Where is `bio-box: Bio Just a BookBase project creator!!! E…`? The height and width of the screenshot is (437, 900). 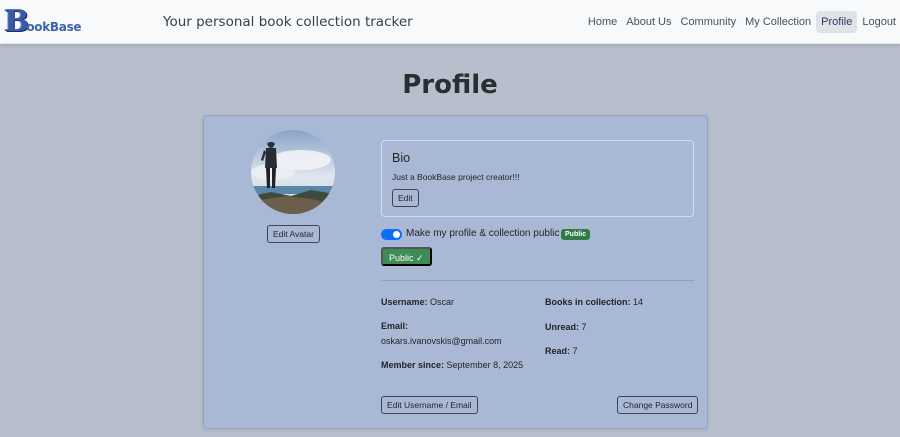 bio-box: Bio Just a BookBase project creator!!! E… is located at coordinates (537, 178).